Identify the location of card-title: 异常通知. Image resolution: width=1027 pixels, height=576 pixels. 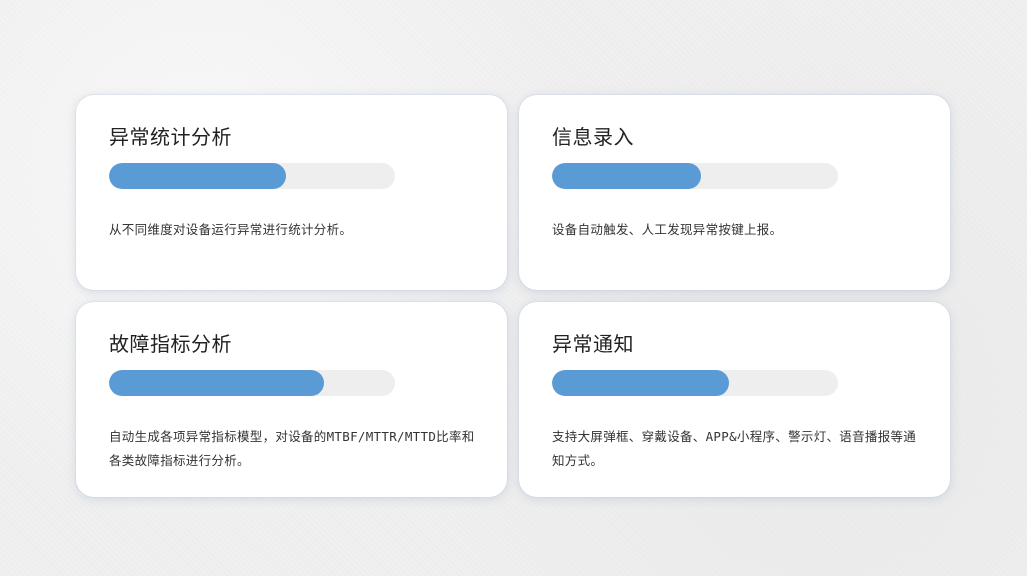
(593, 344).